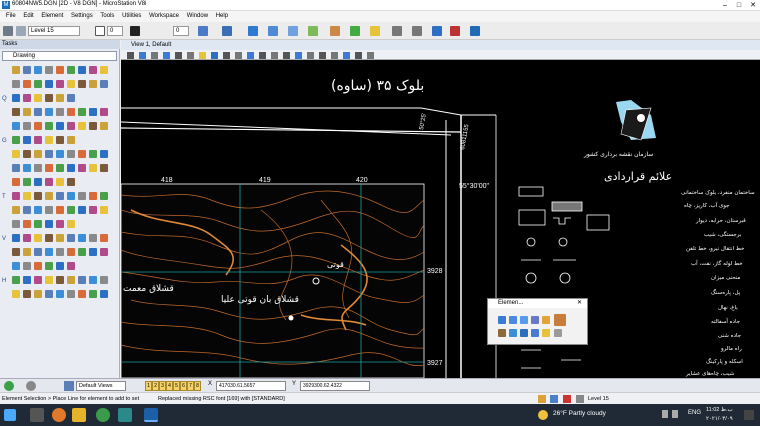 The height and width of the screenshot is (426, 760). What do you see at coordinates (475, 31) in the screenshot?
I see `windows-icon` at bounding box center [475, 31].